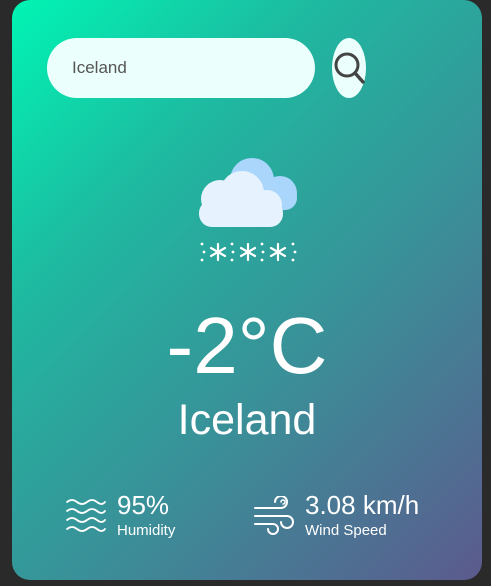  I want to click on humidity-icon, so click(86, 515).